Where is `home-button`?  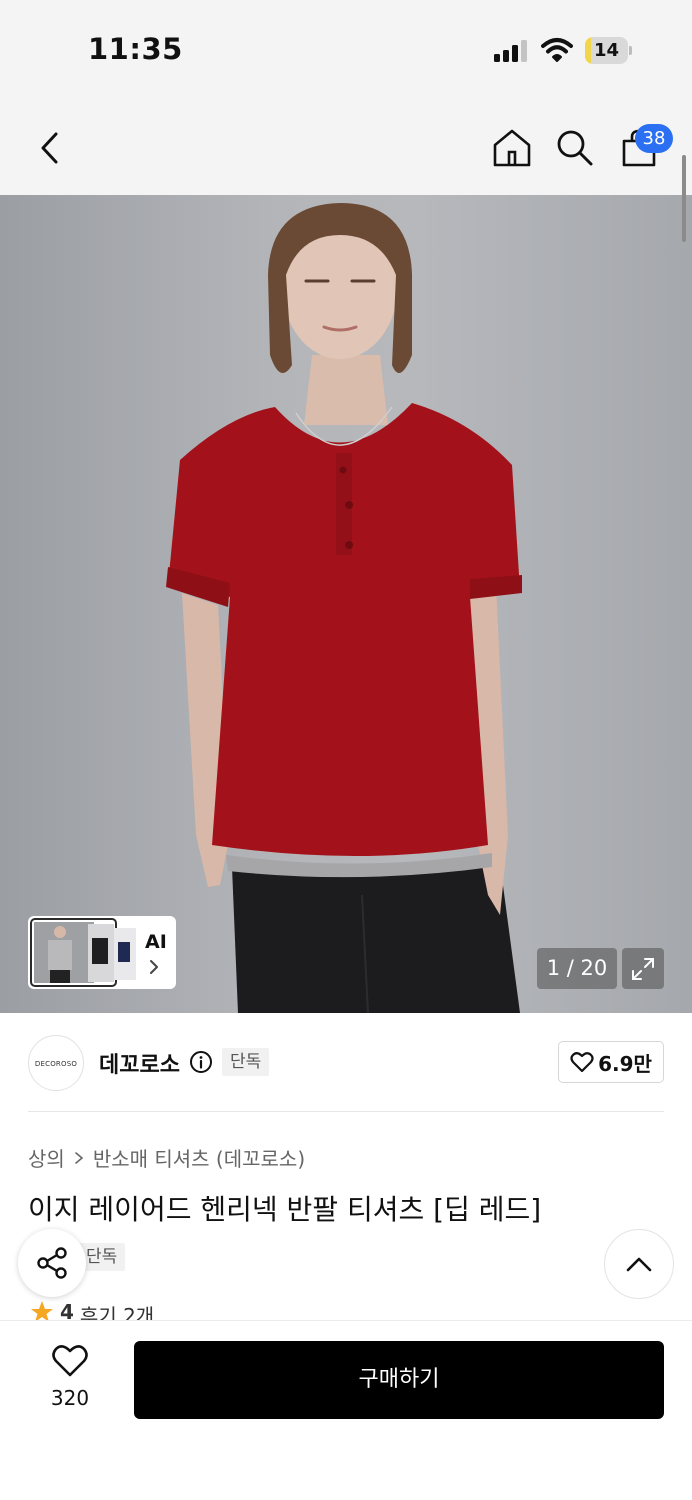
home-button is located at coordinates (512, 147).